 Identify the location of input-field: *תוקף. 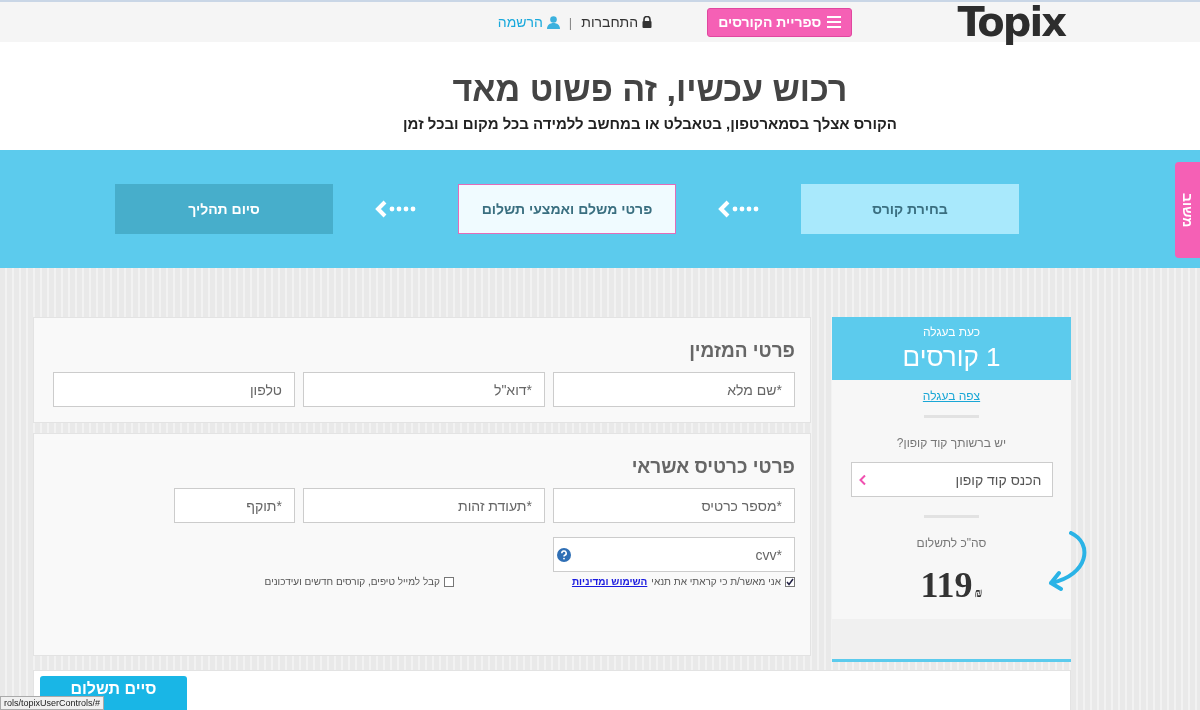
(234, 505).